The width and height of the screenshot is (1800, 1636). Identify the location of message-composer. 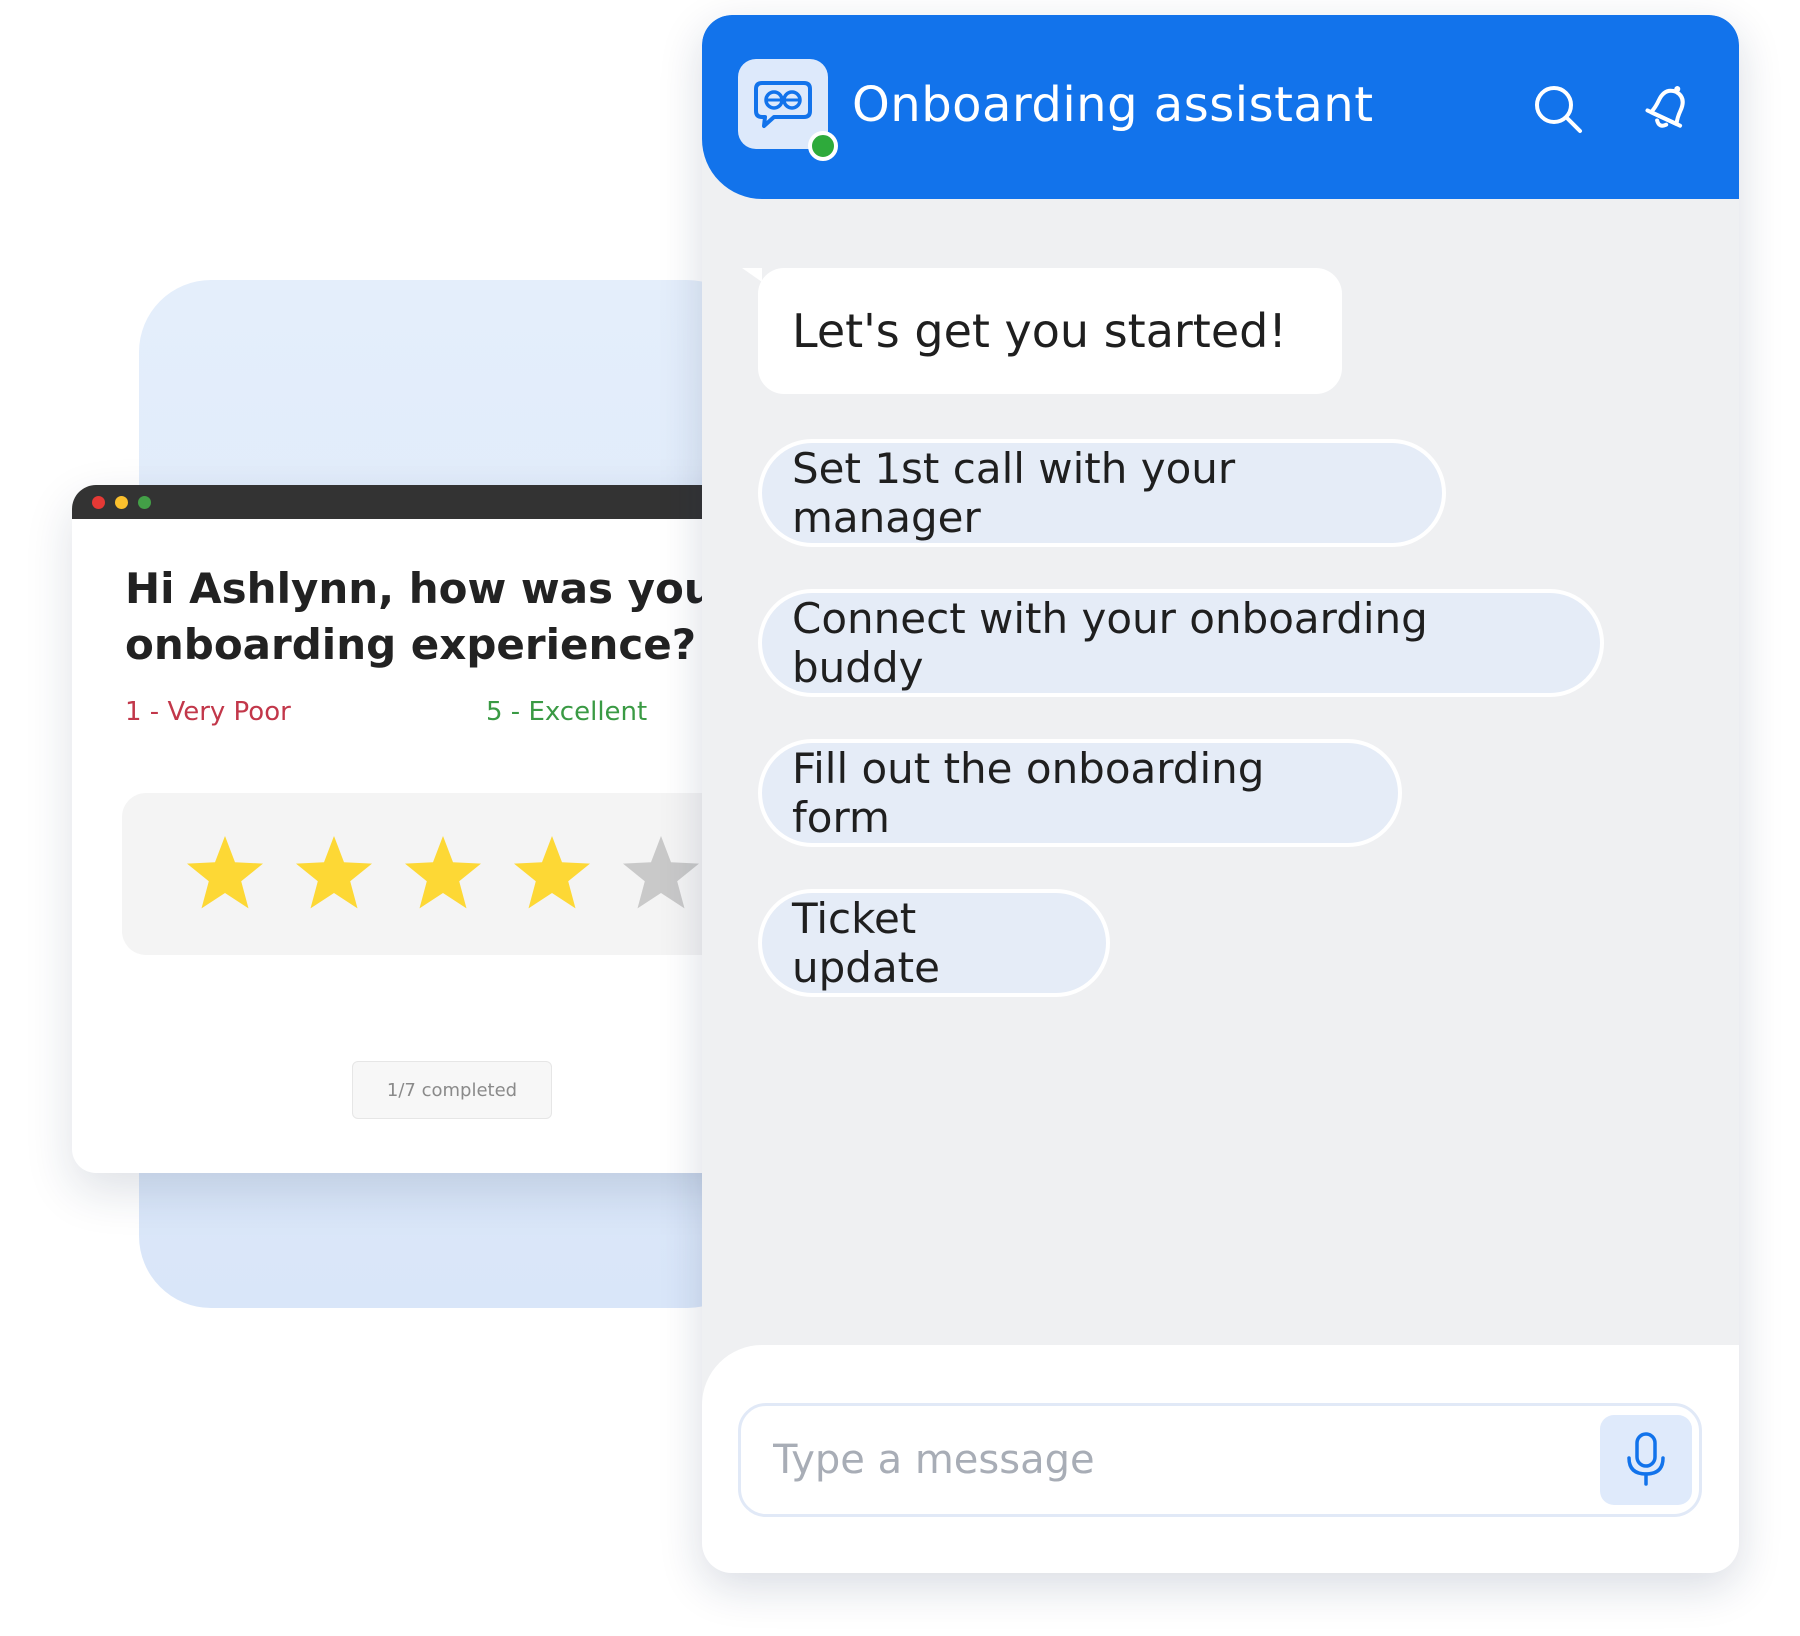
(1220, 1459).